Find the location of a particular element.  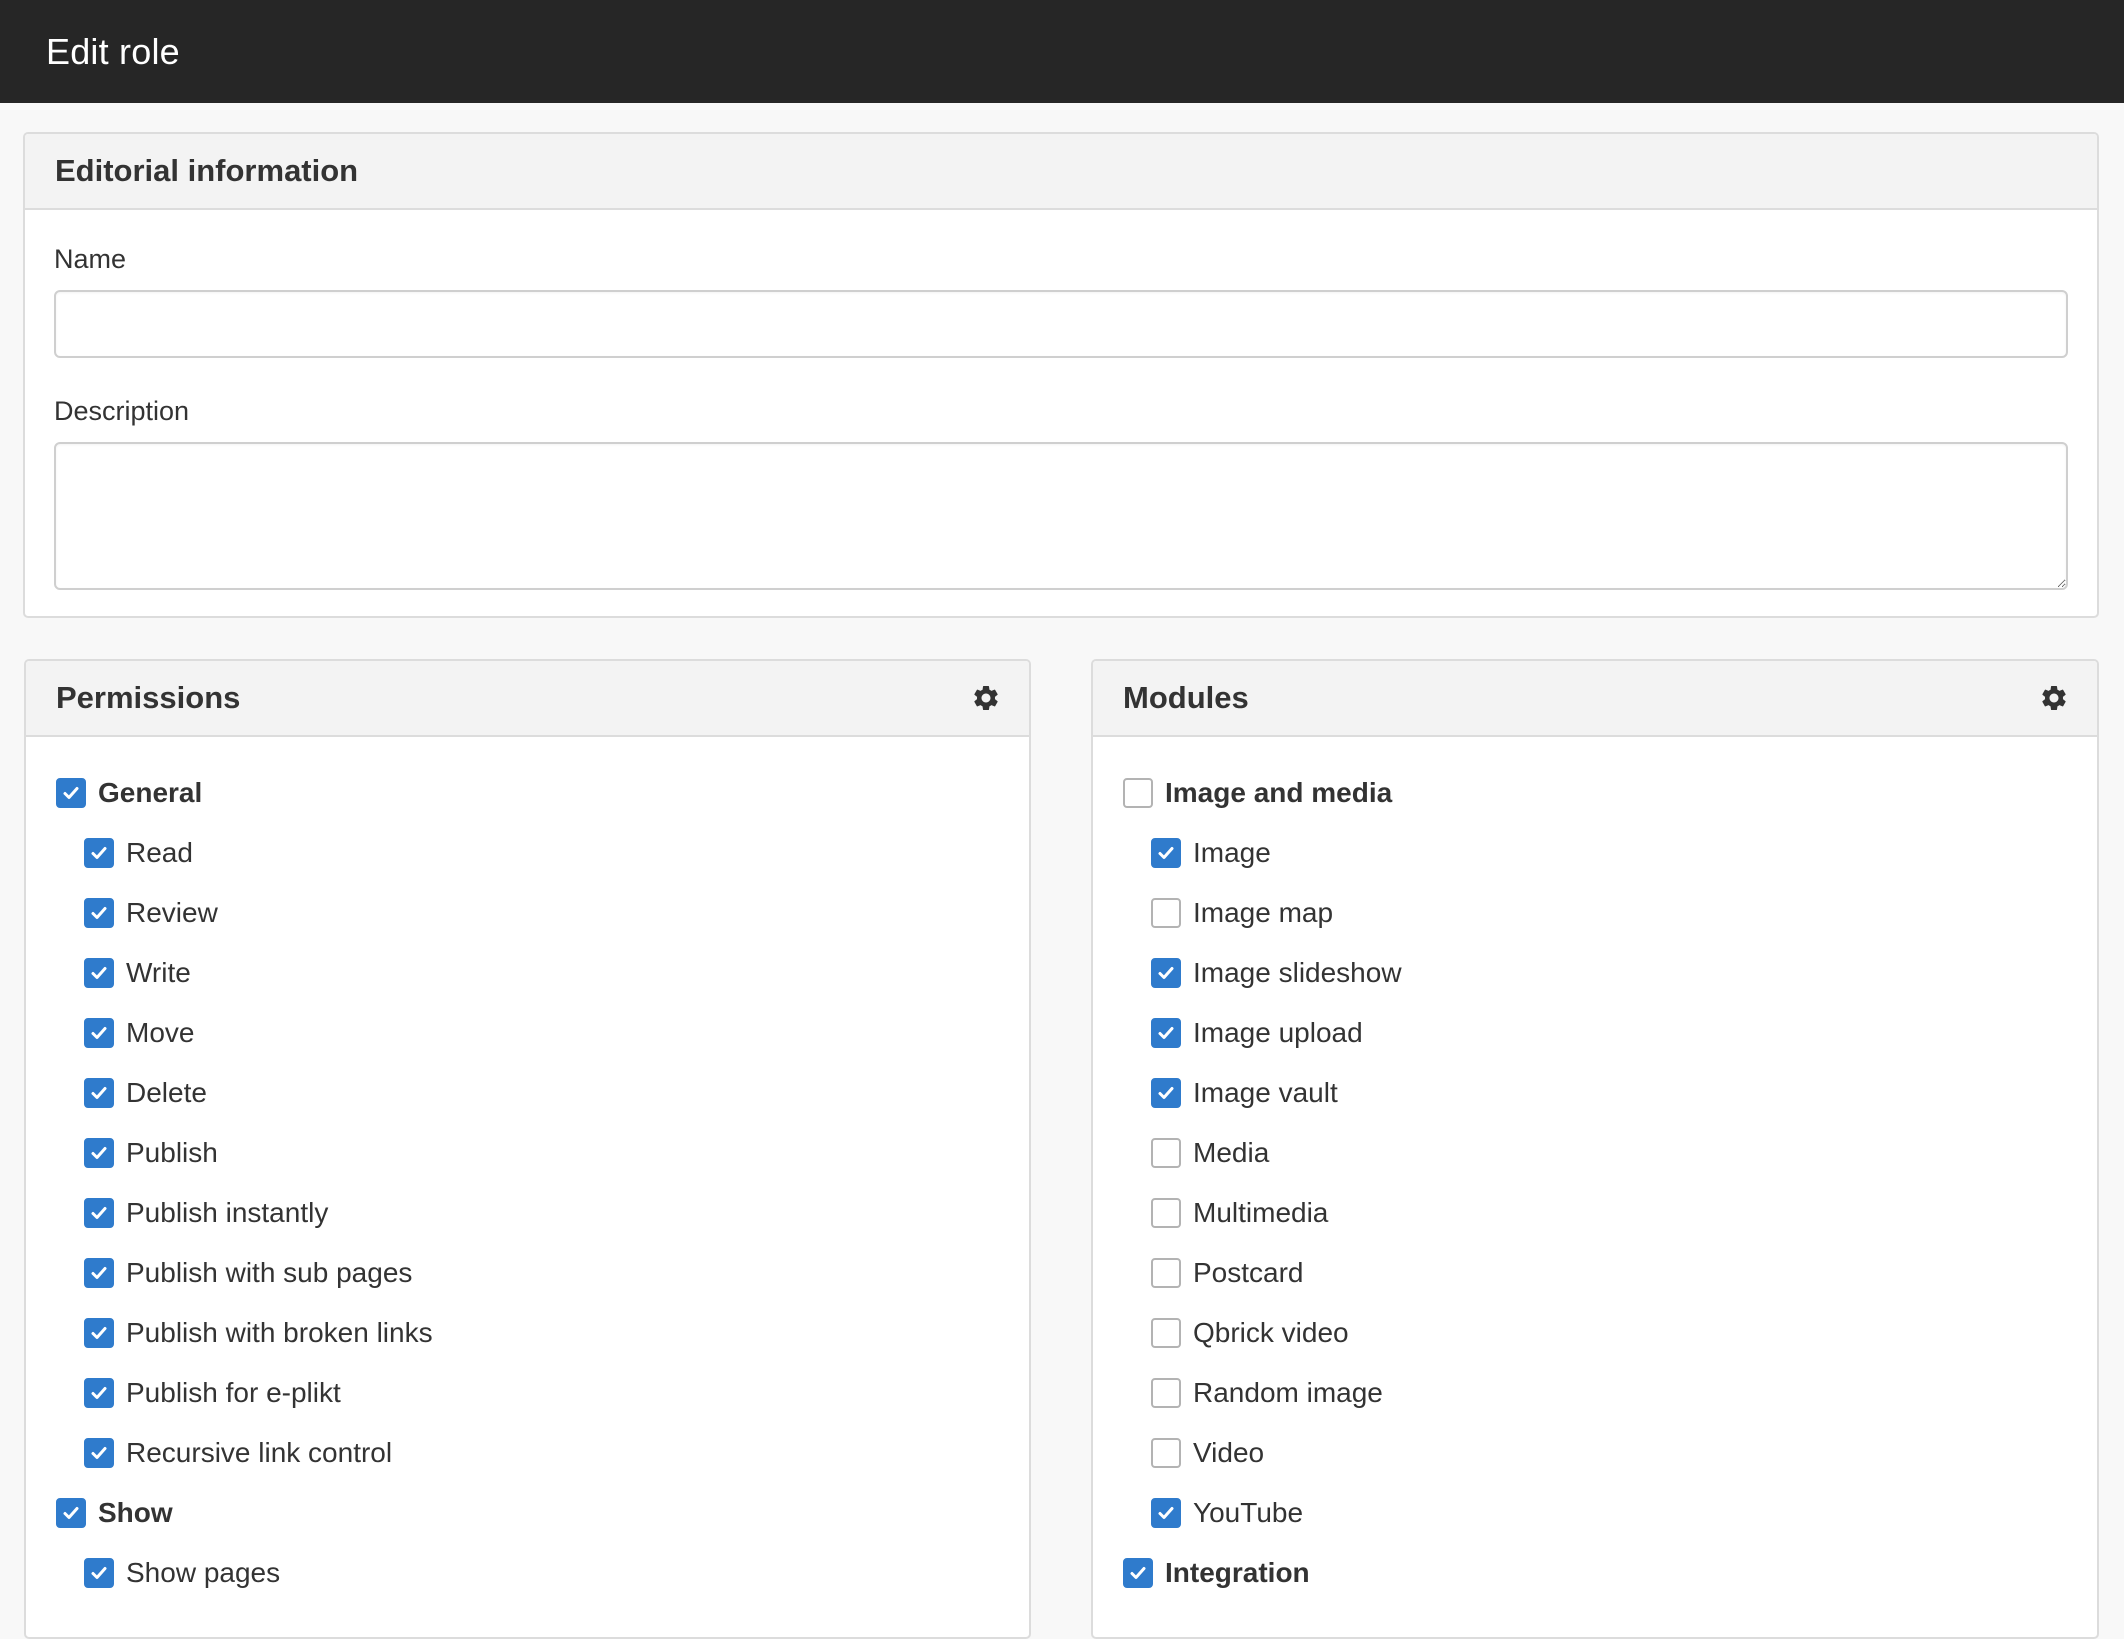

checkbox-row-youtube: YouTube is located at coordinates (1610, 1513).